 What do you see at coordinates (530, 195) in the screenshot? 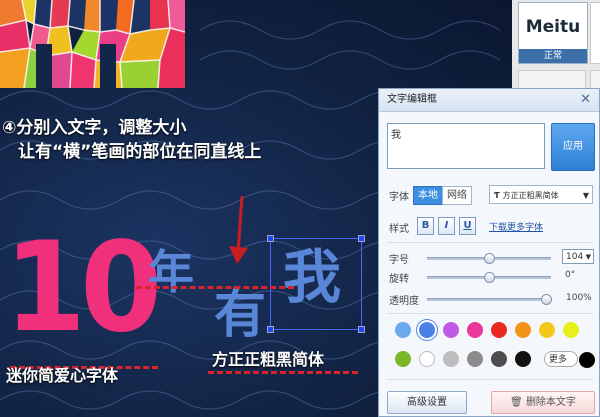
I see `font-selected-name: 方正正粗黑简体` at bounding box center [530, 195].